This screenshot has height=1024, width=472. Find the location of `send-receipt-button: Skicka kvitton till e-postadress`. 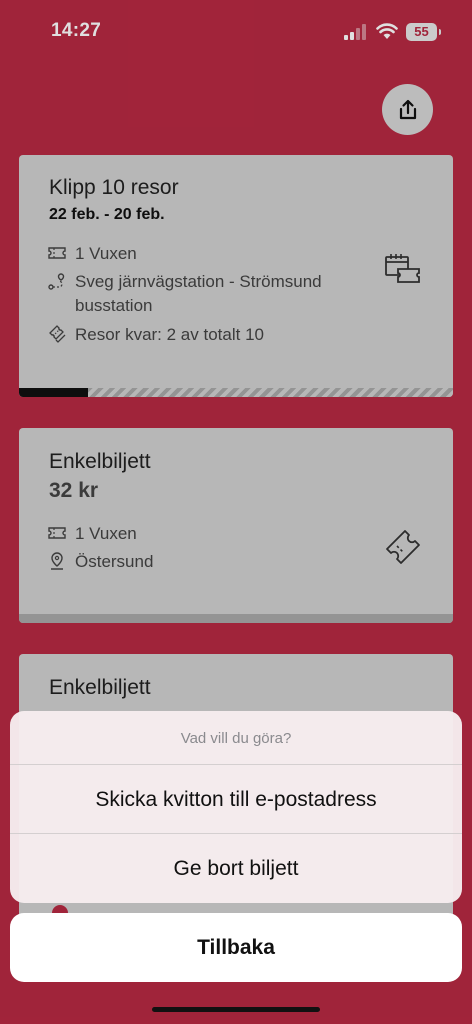

send-receipt-button: Skicka kvitton till e-postadress is located at coordinates (236, 799).